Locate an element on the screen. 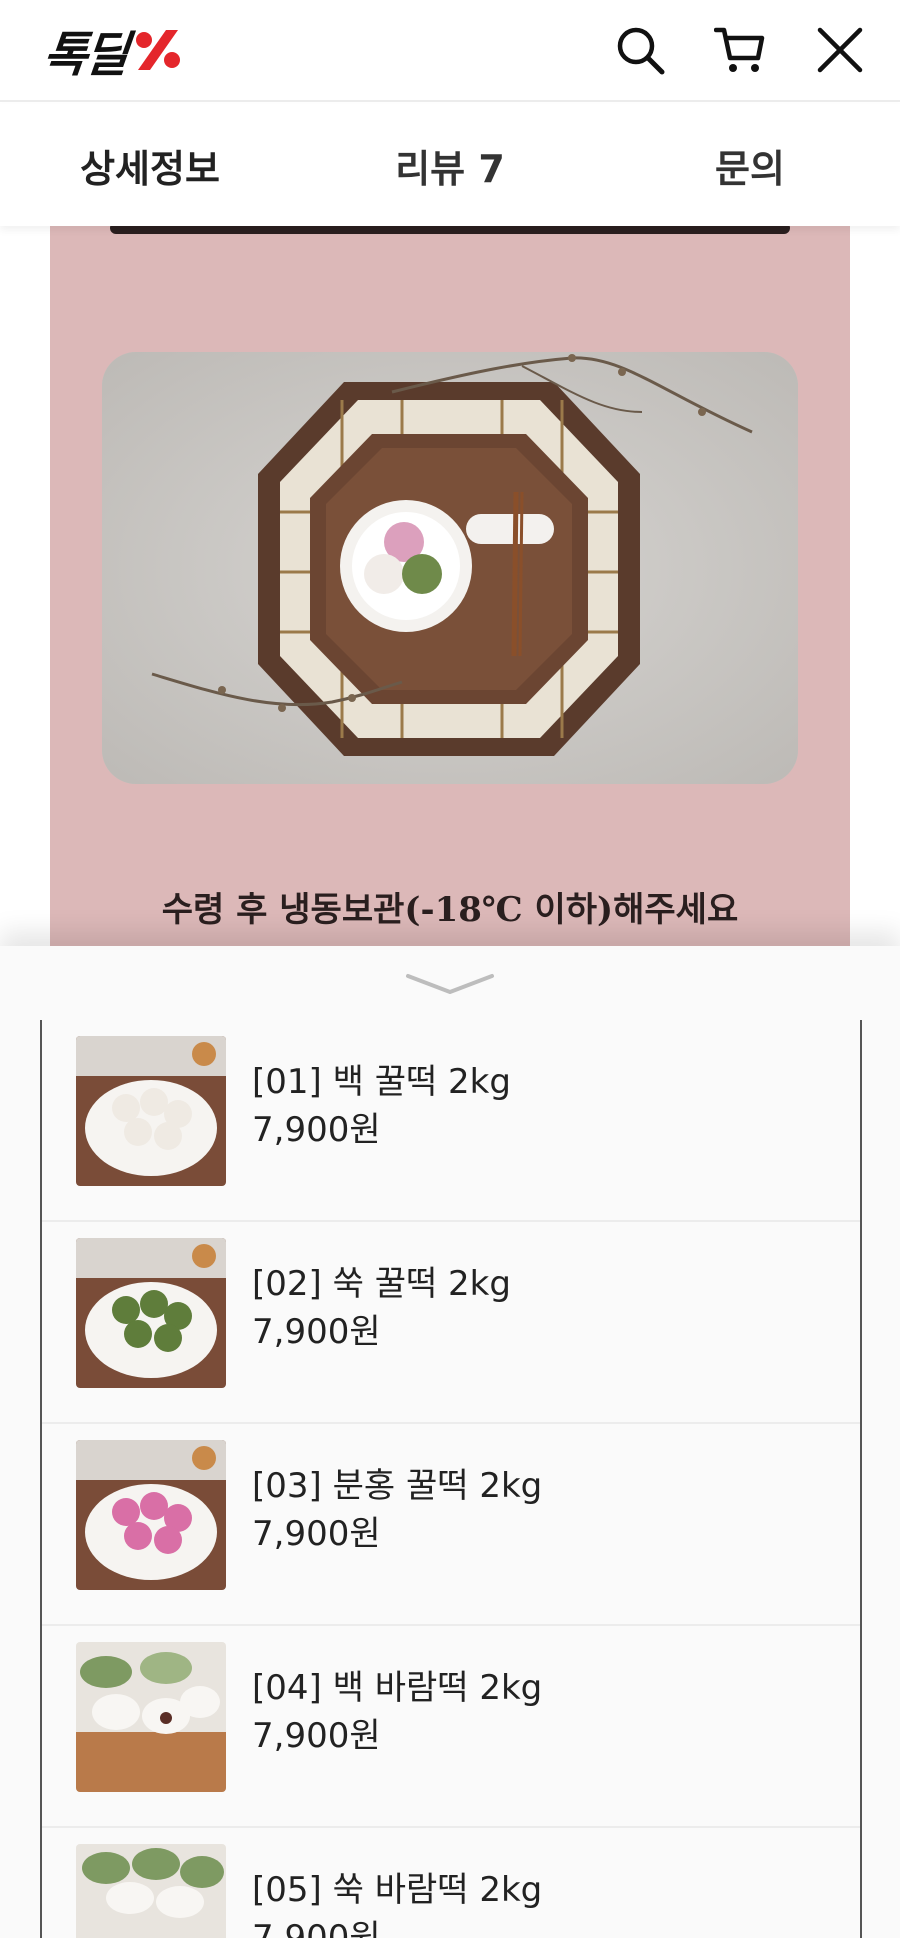 Image resolution: width=900 pixels, height=1938 pixels. cropped-title-graphic is located at coordinates (450, 230).